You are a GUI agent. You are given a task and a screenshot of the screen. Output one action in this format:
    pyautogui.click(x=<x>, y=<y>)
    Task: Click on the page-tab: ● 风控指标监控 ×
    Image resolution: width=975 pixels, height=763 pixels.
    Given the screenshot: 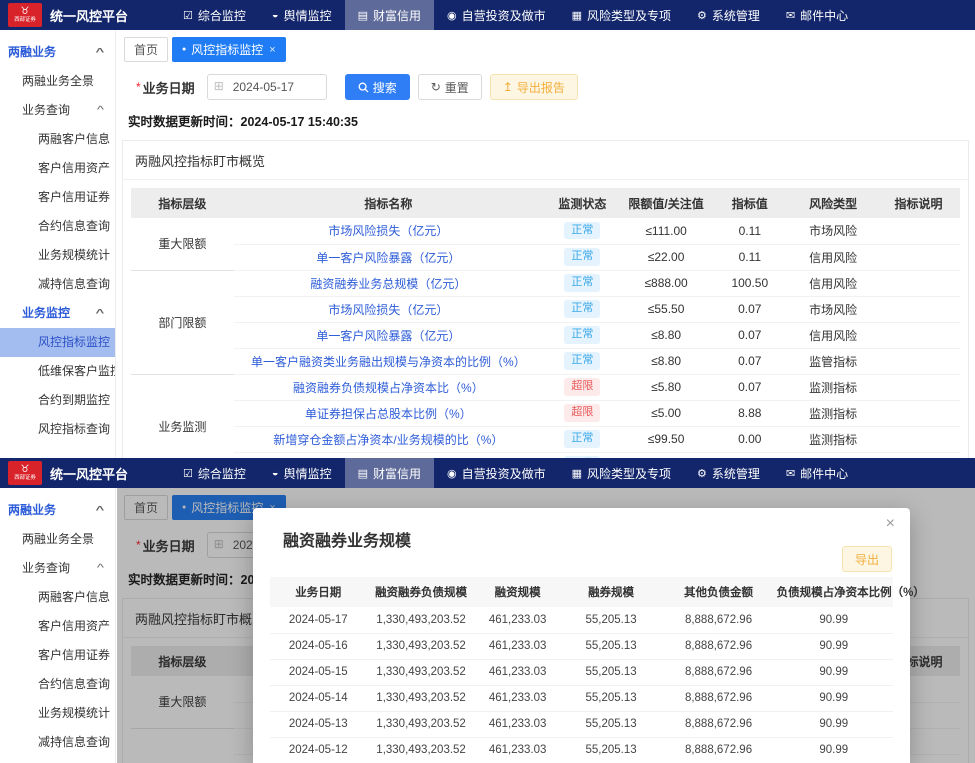 What is the action you would take?
    pyautogui.click(x=229, y=49)
    